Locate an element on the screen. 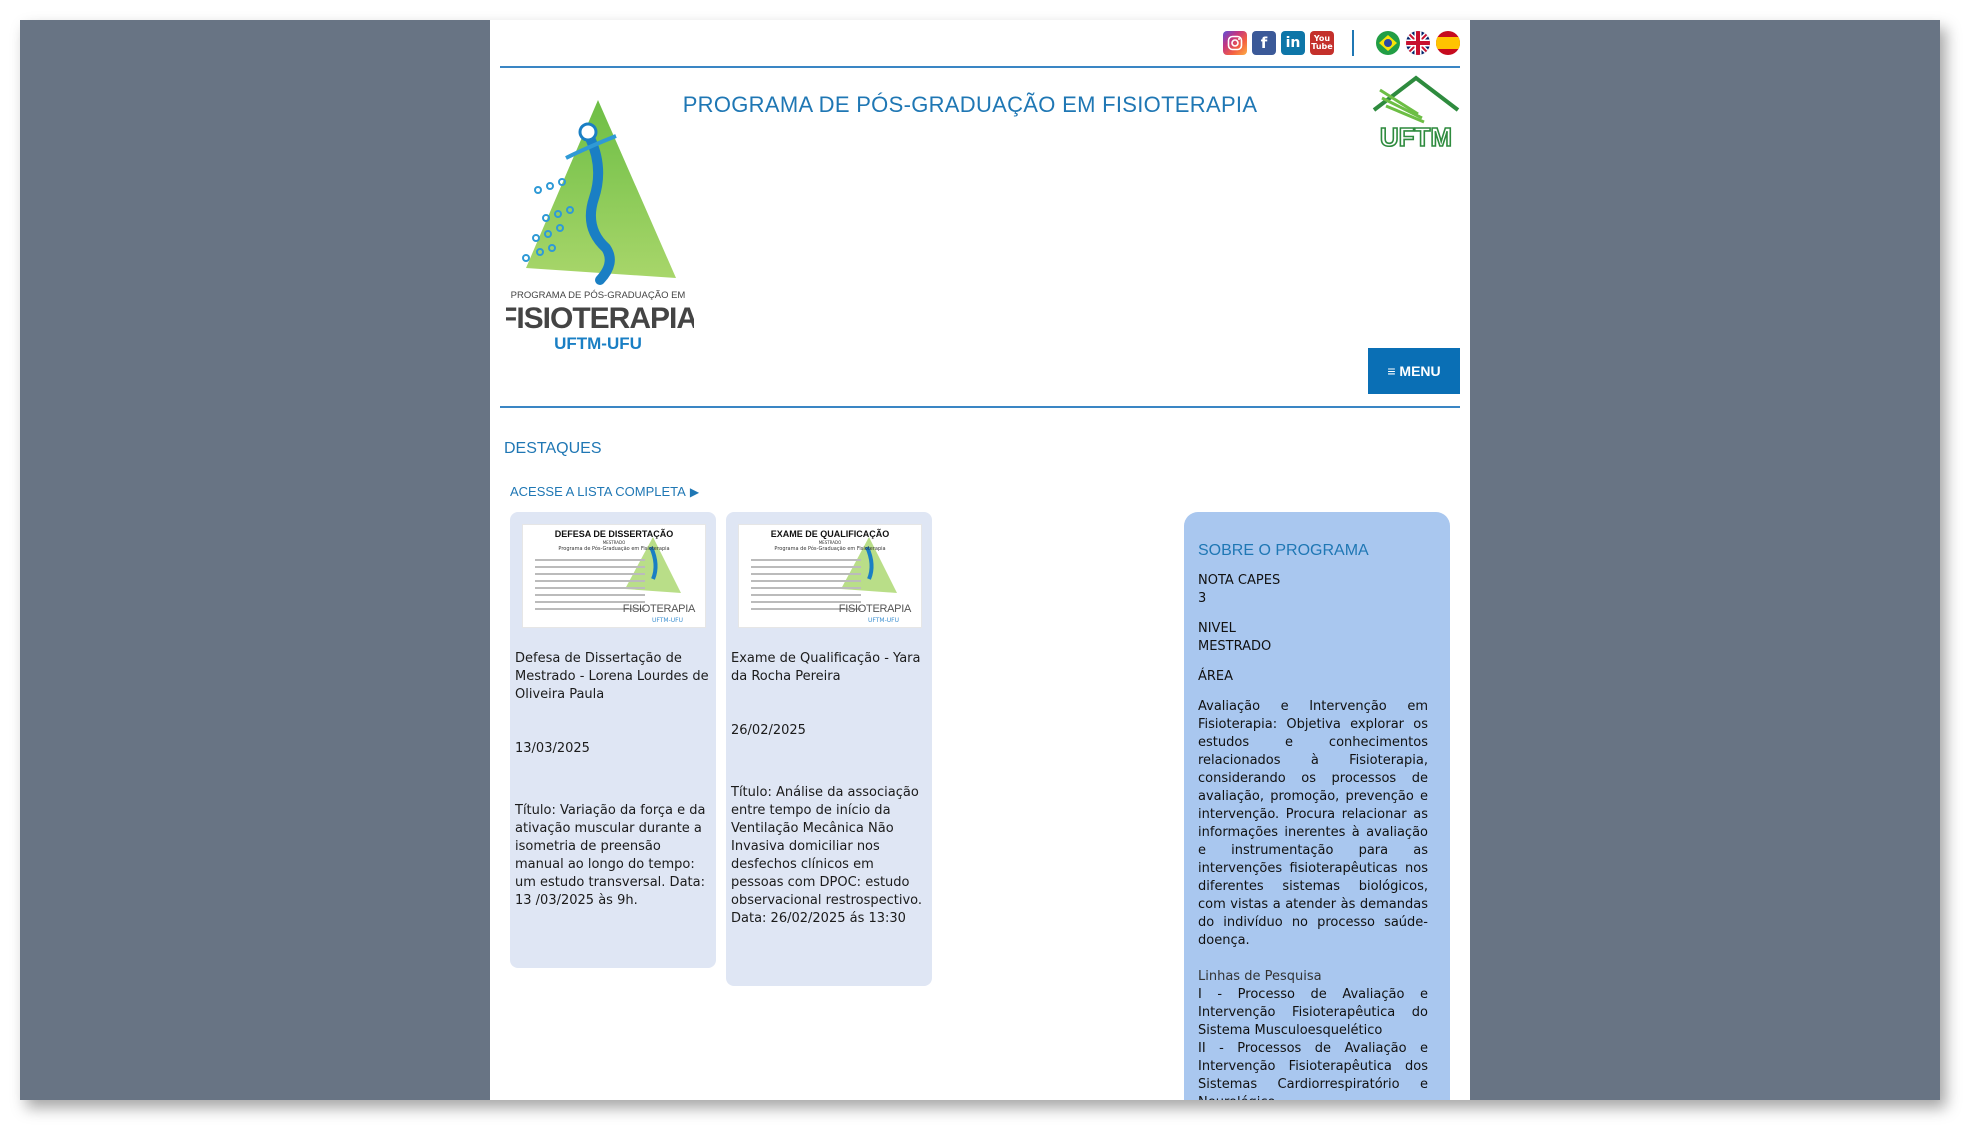 The width and height of the screenshot is (1970, 1130). logo-line-2: FISIOTERAPIA is located at coordinates (600, 318).